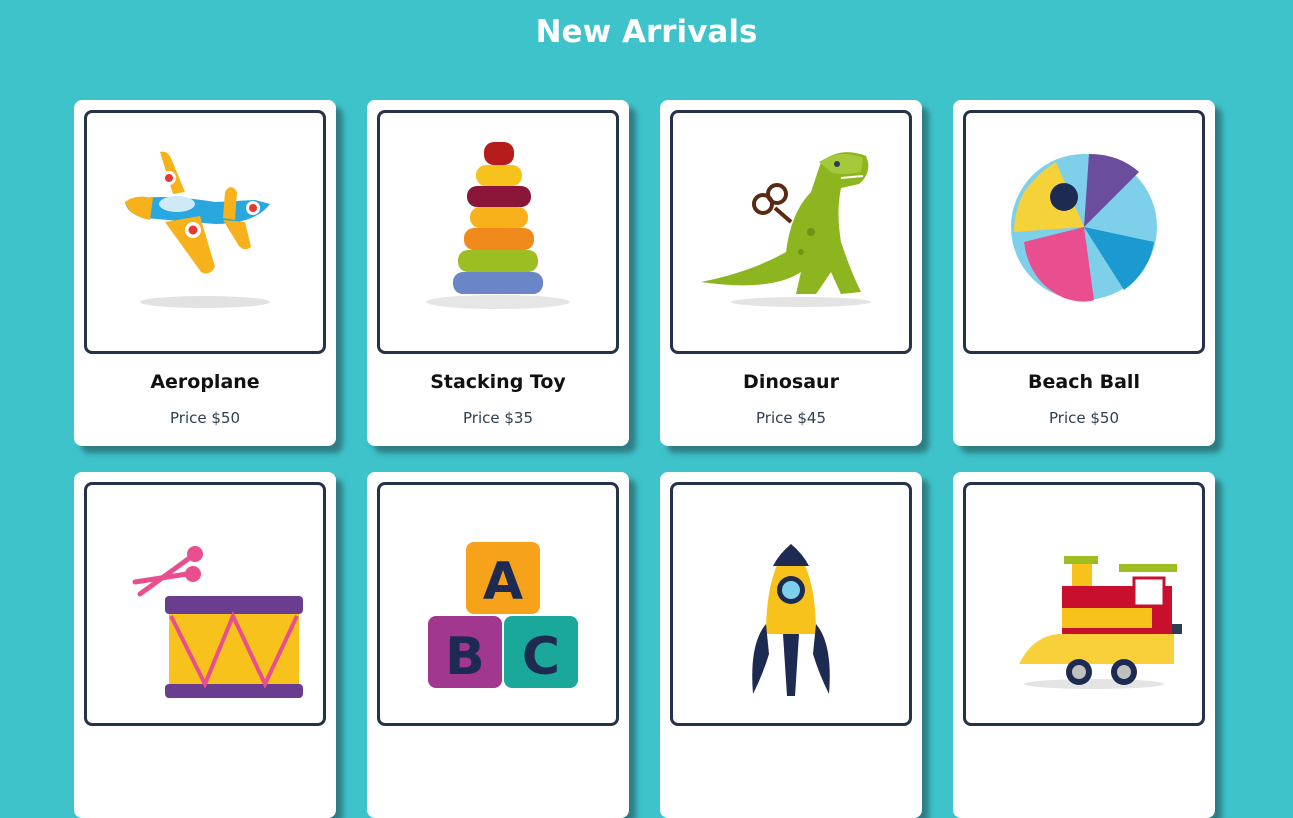 This screenshot has height=818, width=1293. I want to click on aeroplane-icon, so click(197, 229).